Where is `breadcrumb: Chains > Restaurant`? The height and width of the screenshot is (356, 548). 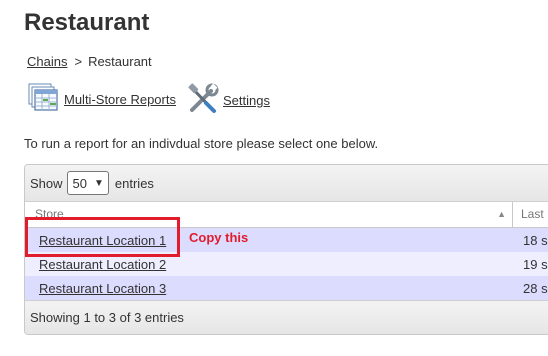
breadcrumb: Chains > Restaurant is located at coordinates (89, 61).